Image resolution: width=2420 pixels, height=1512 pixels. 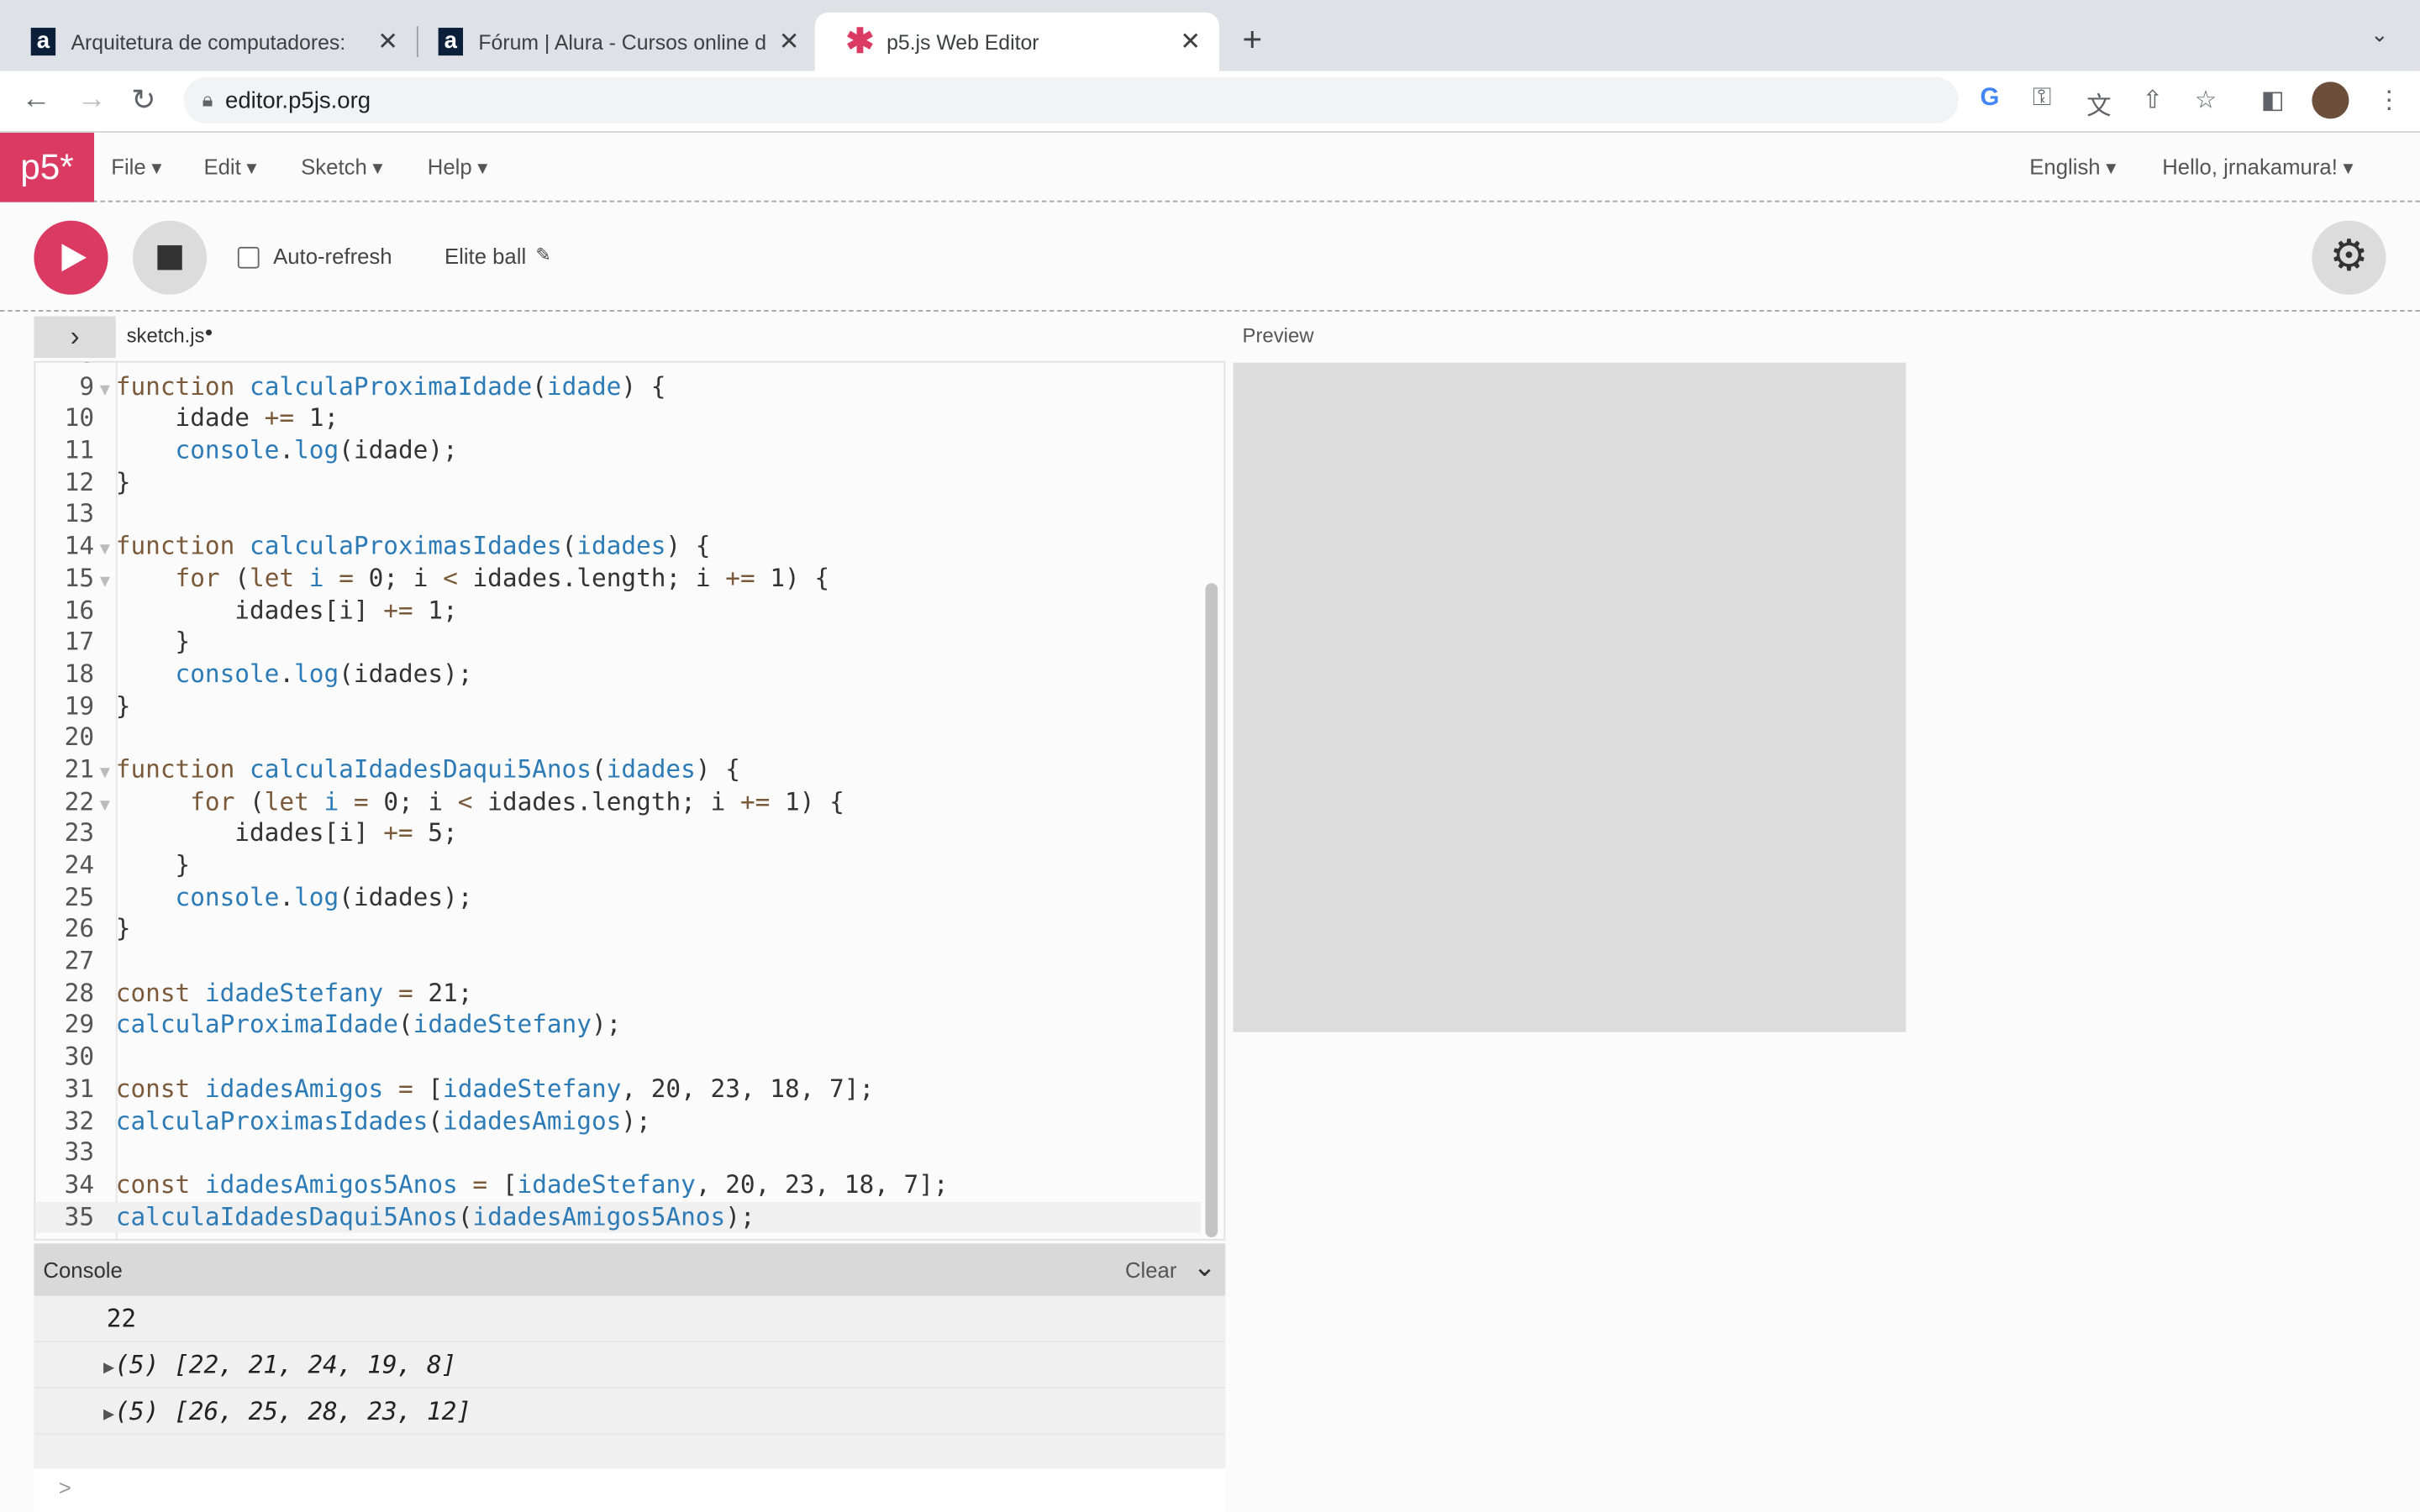 I want to click on code-line: 30, so click(x=618, y=1058).